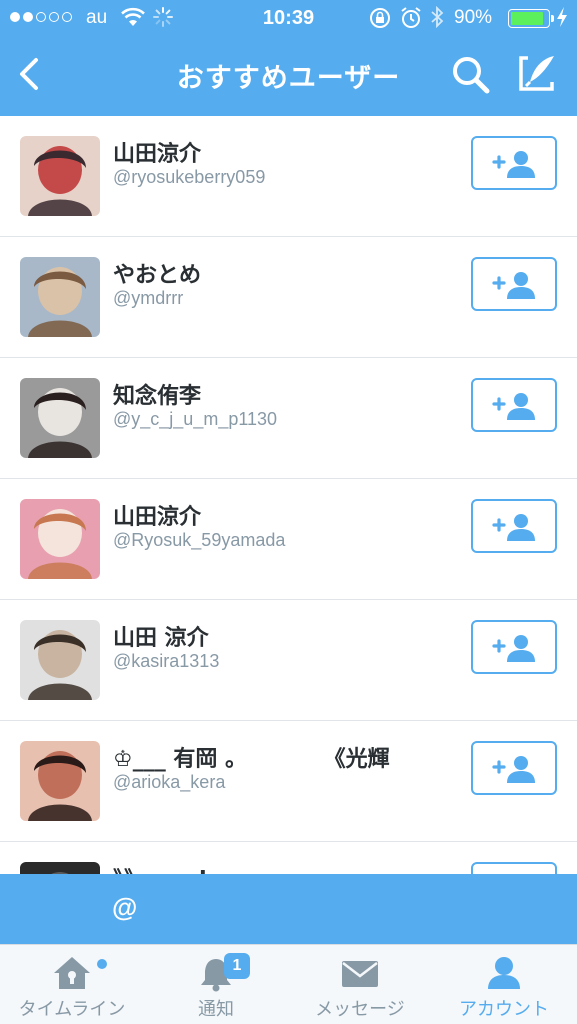  Describe the element at coordinates (411, 21) in the screenshot. I see `alarm-icon` at that location.